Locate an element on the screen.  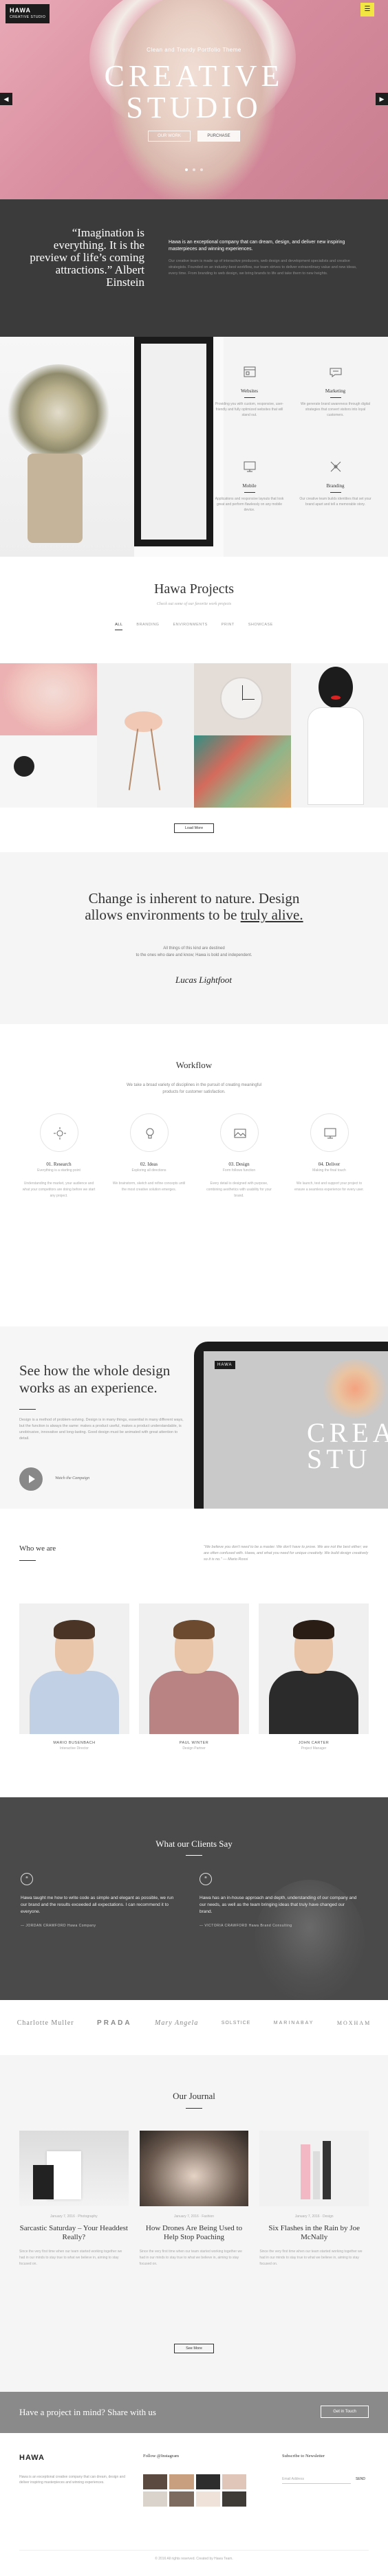
sun-icon is located at coordinates (59, 1133).